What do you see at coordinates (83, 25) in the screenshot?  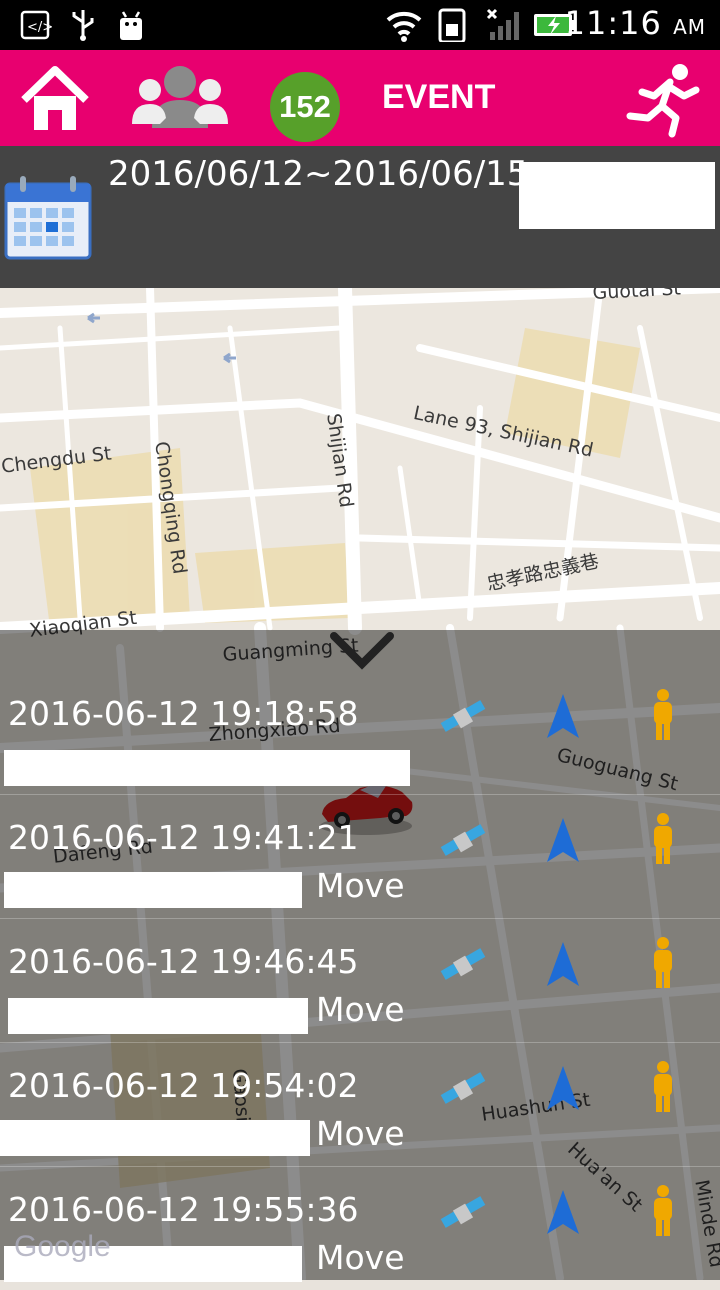 I see `usb-icon` at bounding box center [83, 25].